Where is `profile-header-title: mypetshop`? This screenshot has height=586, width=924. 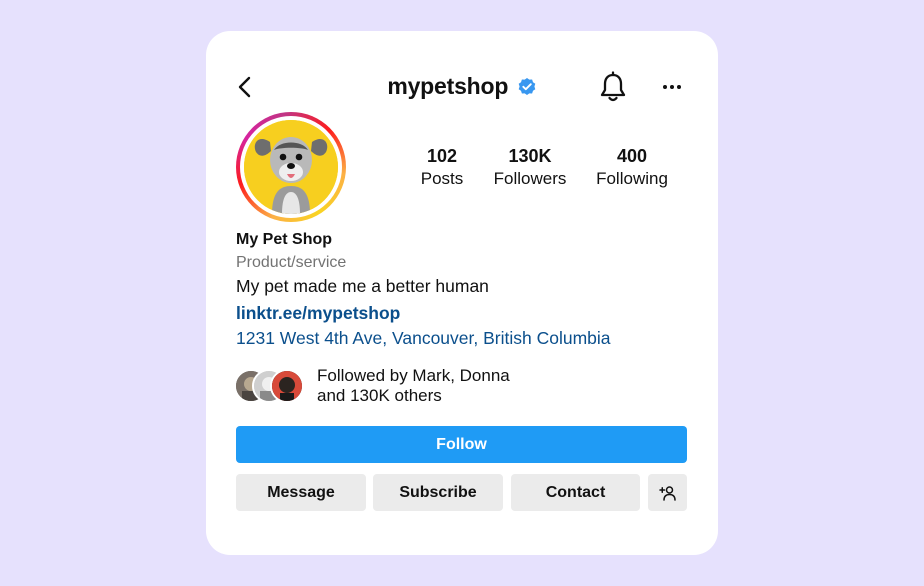 profile-header-title: mypetshop is located at coordinates (462, 86).